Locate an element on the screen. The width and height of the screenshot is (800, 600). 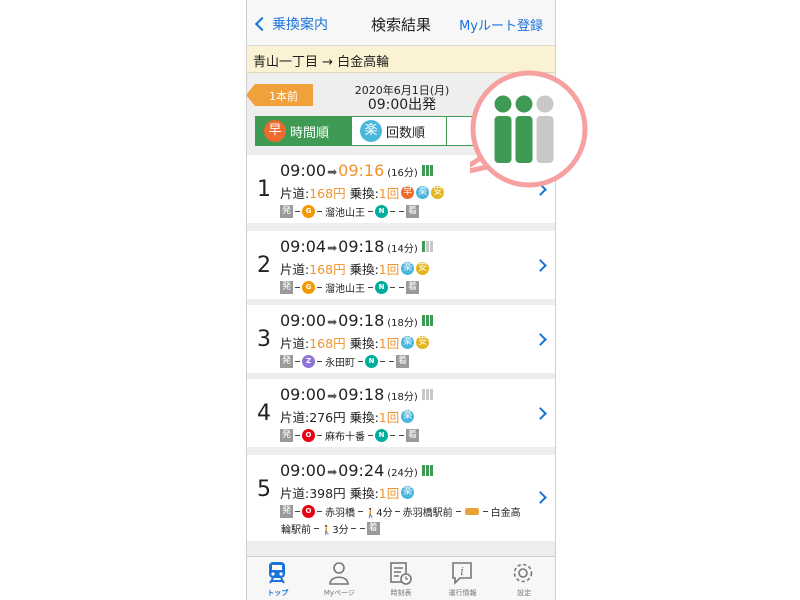
bus-icon is located at coordinates (471, 511).